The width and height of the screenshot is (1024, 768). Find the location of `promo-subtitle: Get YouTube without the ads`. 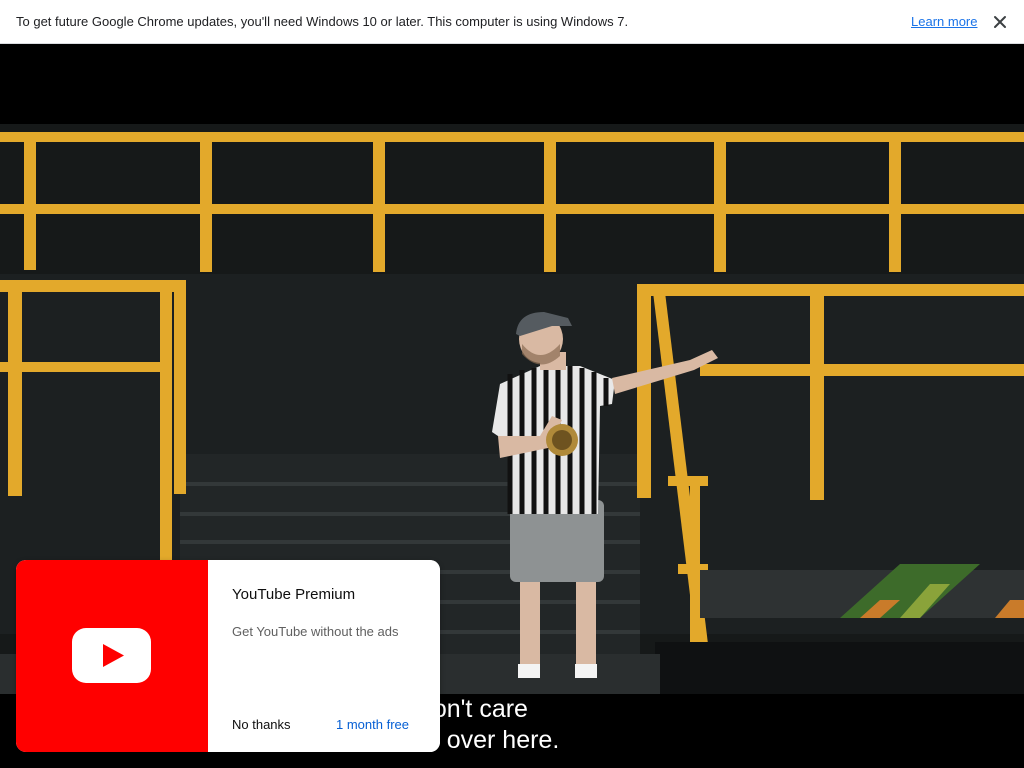

promo-subtitle: Get YouTube without the ads is located at coordinates (315, 631).